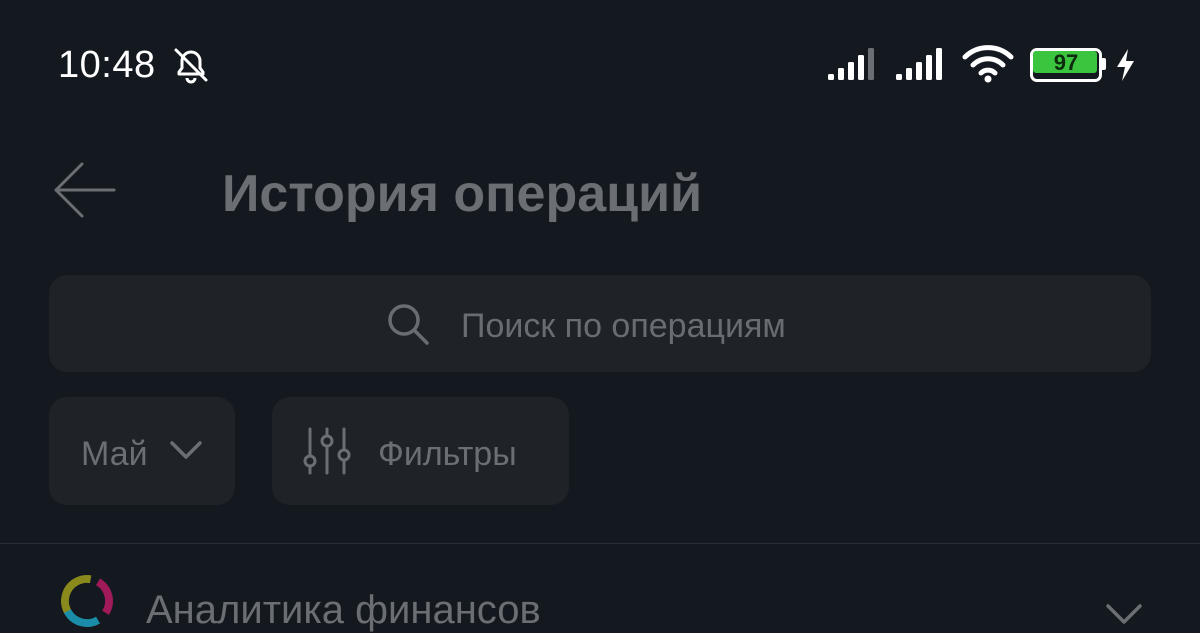  Describe the element at coordinates (600, 543) in the screenshot. I see `section-divider` at that location.